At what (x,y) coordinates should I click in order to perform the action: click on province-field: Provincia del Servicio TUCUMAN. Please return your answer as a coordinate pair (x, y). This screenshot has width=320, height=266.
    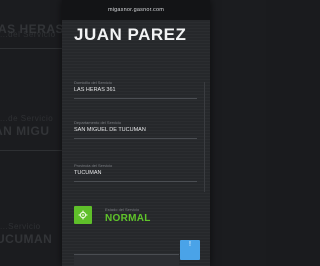
    Looking at the image, I should click on (135, 172).